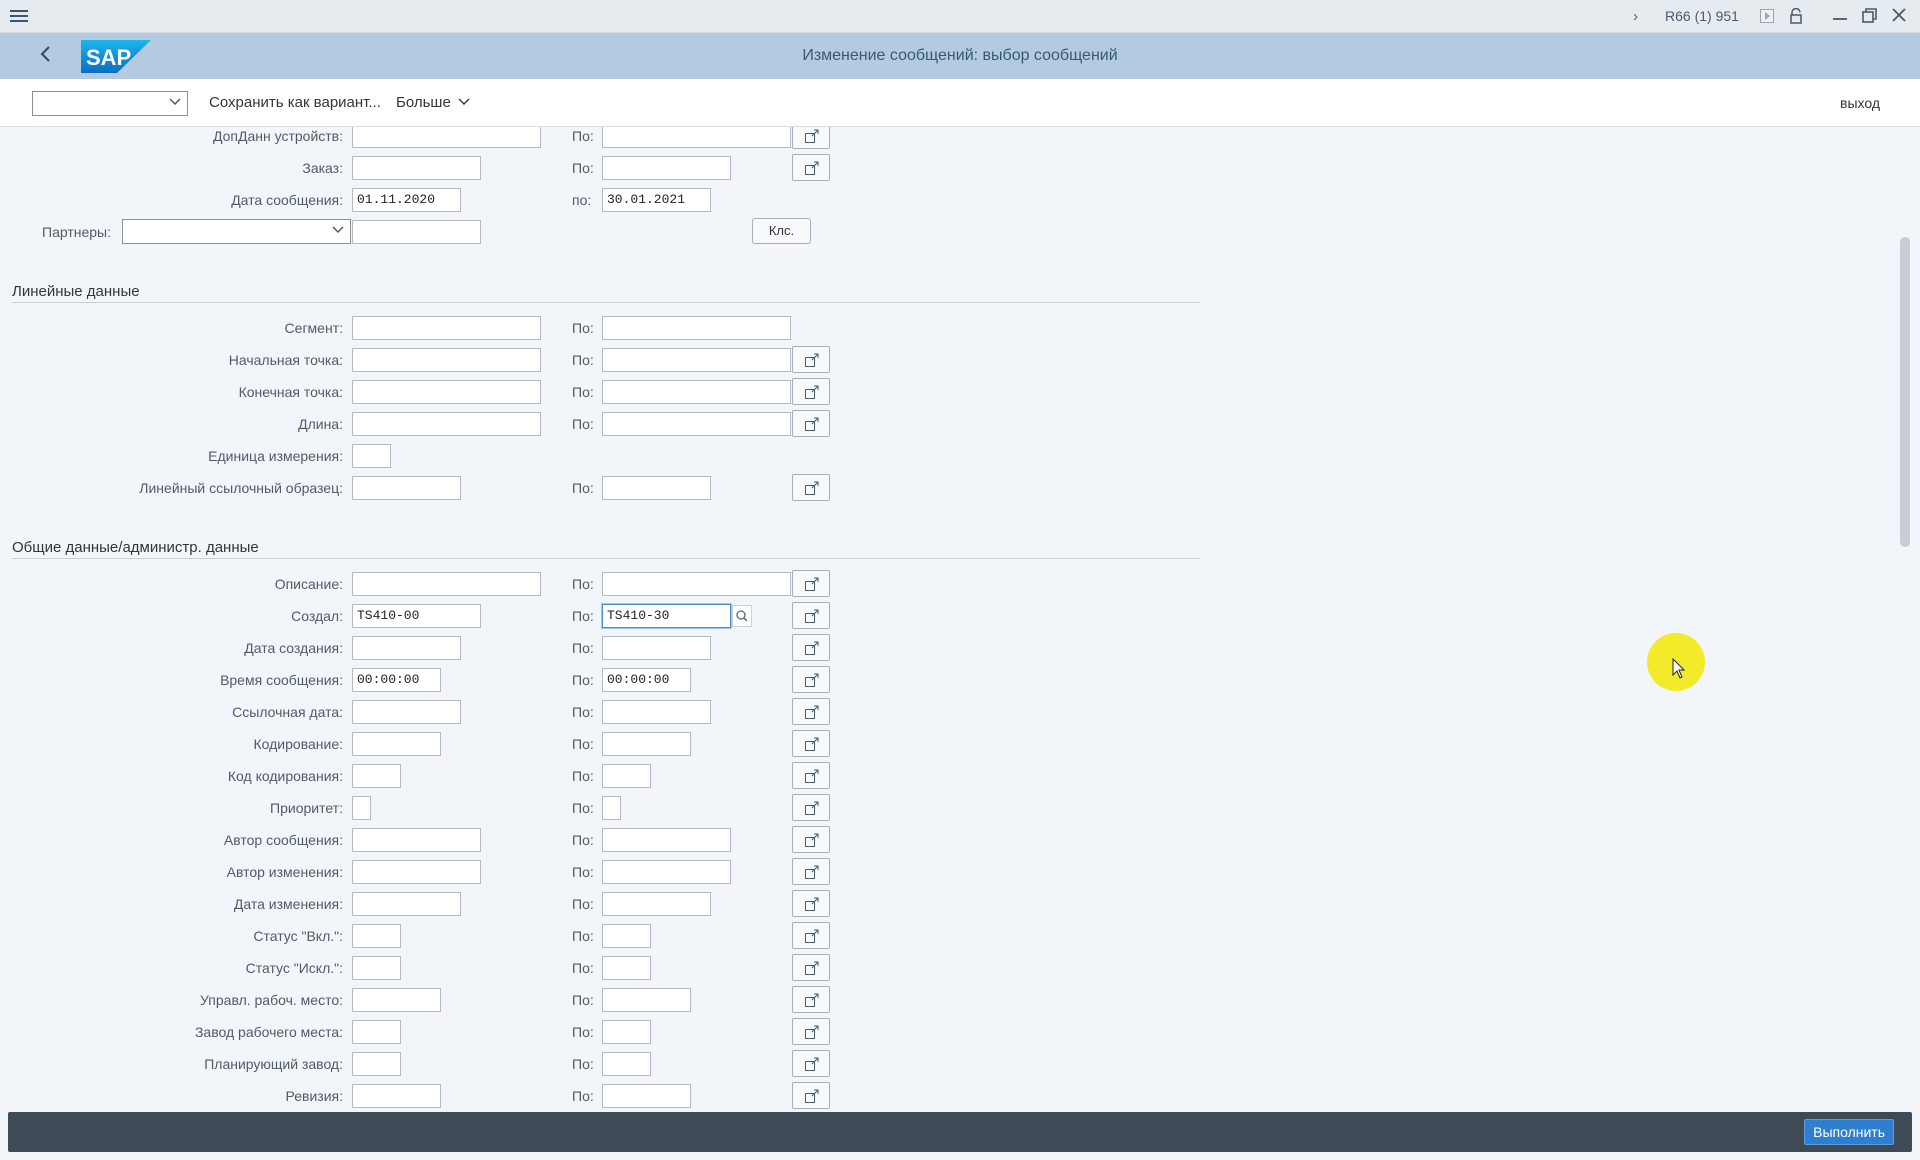 The image size is (1920, 1160). I want to click on linear-reference-pattern-from-input, so click(406, 488).